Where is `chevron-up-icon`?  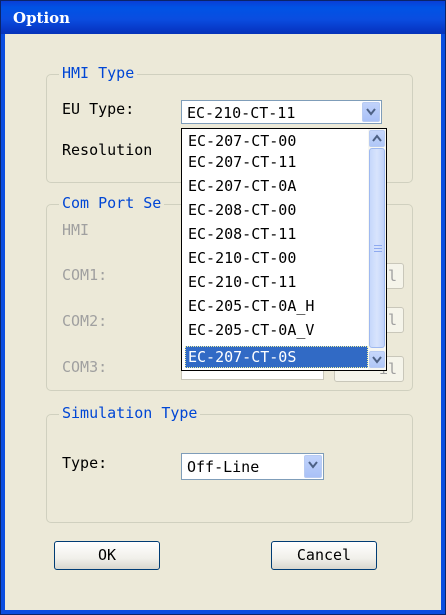 chevron-up-icon is located at coordinates (377, 138).